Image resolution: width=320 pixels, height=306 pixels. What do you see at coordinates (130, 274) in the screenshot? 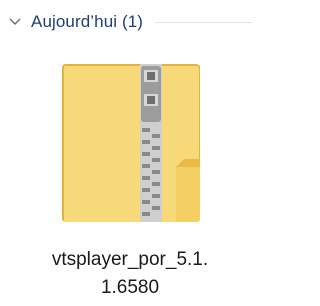
I see `file-name: vtsplayer_por_5.1. 1.6580` at bounding box center [130, 274].